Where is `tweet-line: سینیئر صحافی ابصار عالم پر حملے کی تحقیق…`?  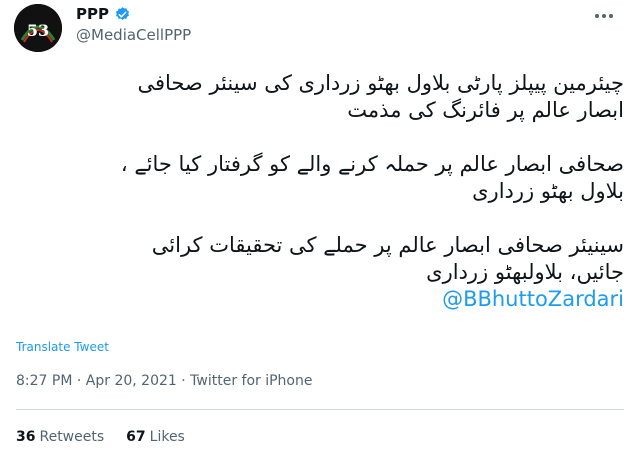
tweet-line: سینیئر صحافی ابصار عالم پر حملے کی تحقیق… is located at coordinates (387, 245).